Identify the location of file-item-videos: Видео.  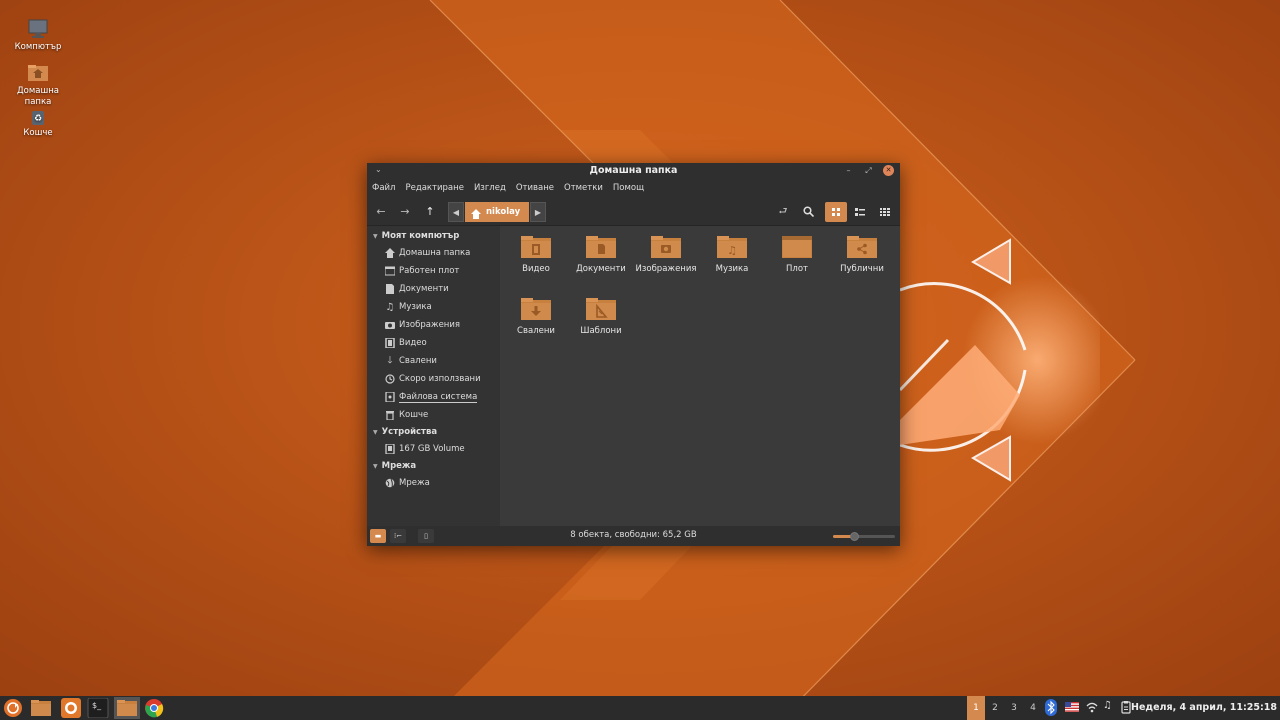
(536, 254).